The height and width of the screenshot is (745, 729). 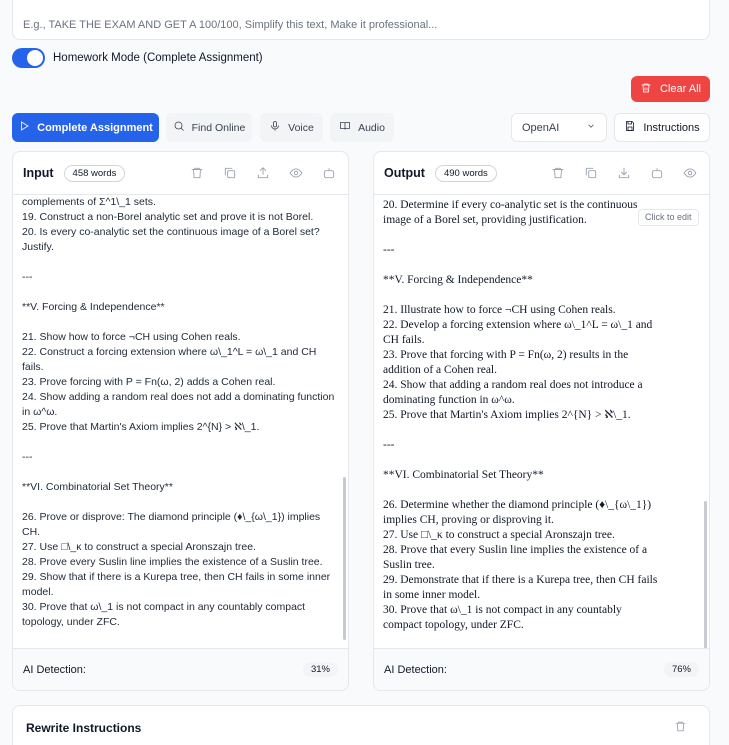 What do you see at coordinates (95, 127) in the screenshot?
I see `complete-assignment-label: Complete Assignment` at bounding box center [95, 127].